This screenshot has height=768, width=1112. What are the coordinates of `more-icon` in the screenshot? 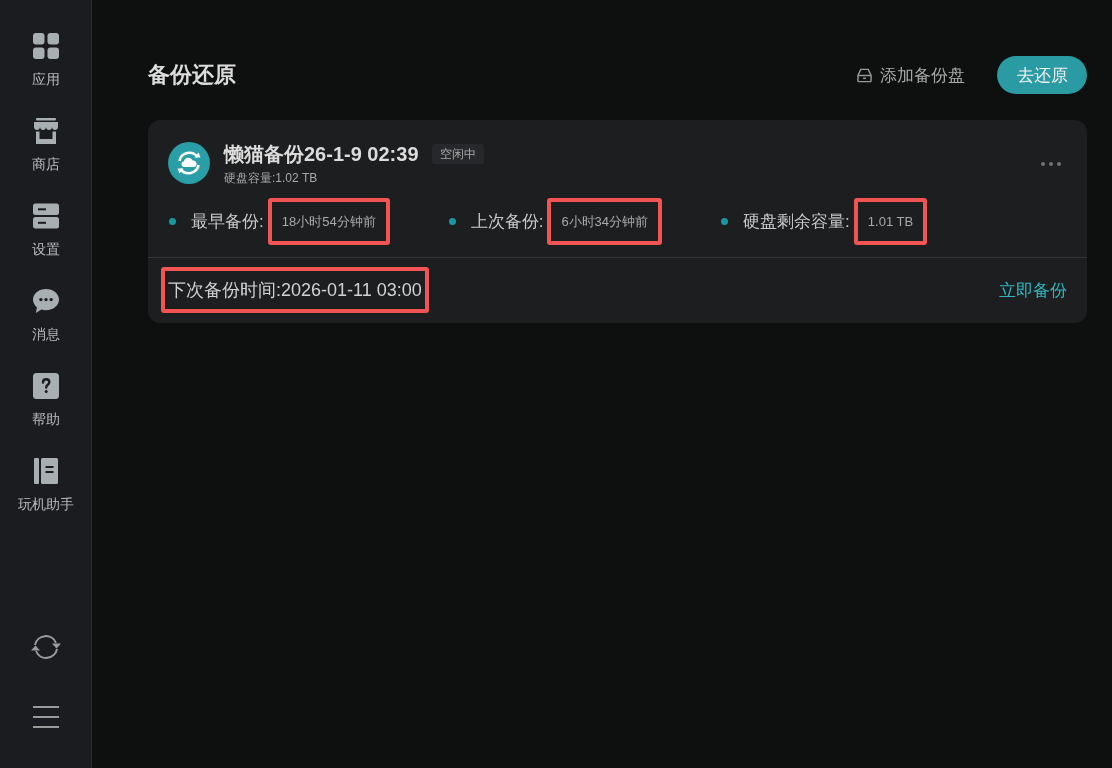 It's located at (1051, 164).